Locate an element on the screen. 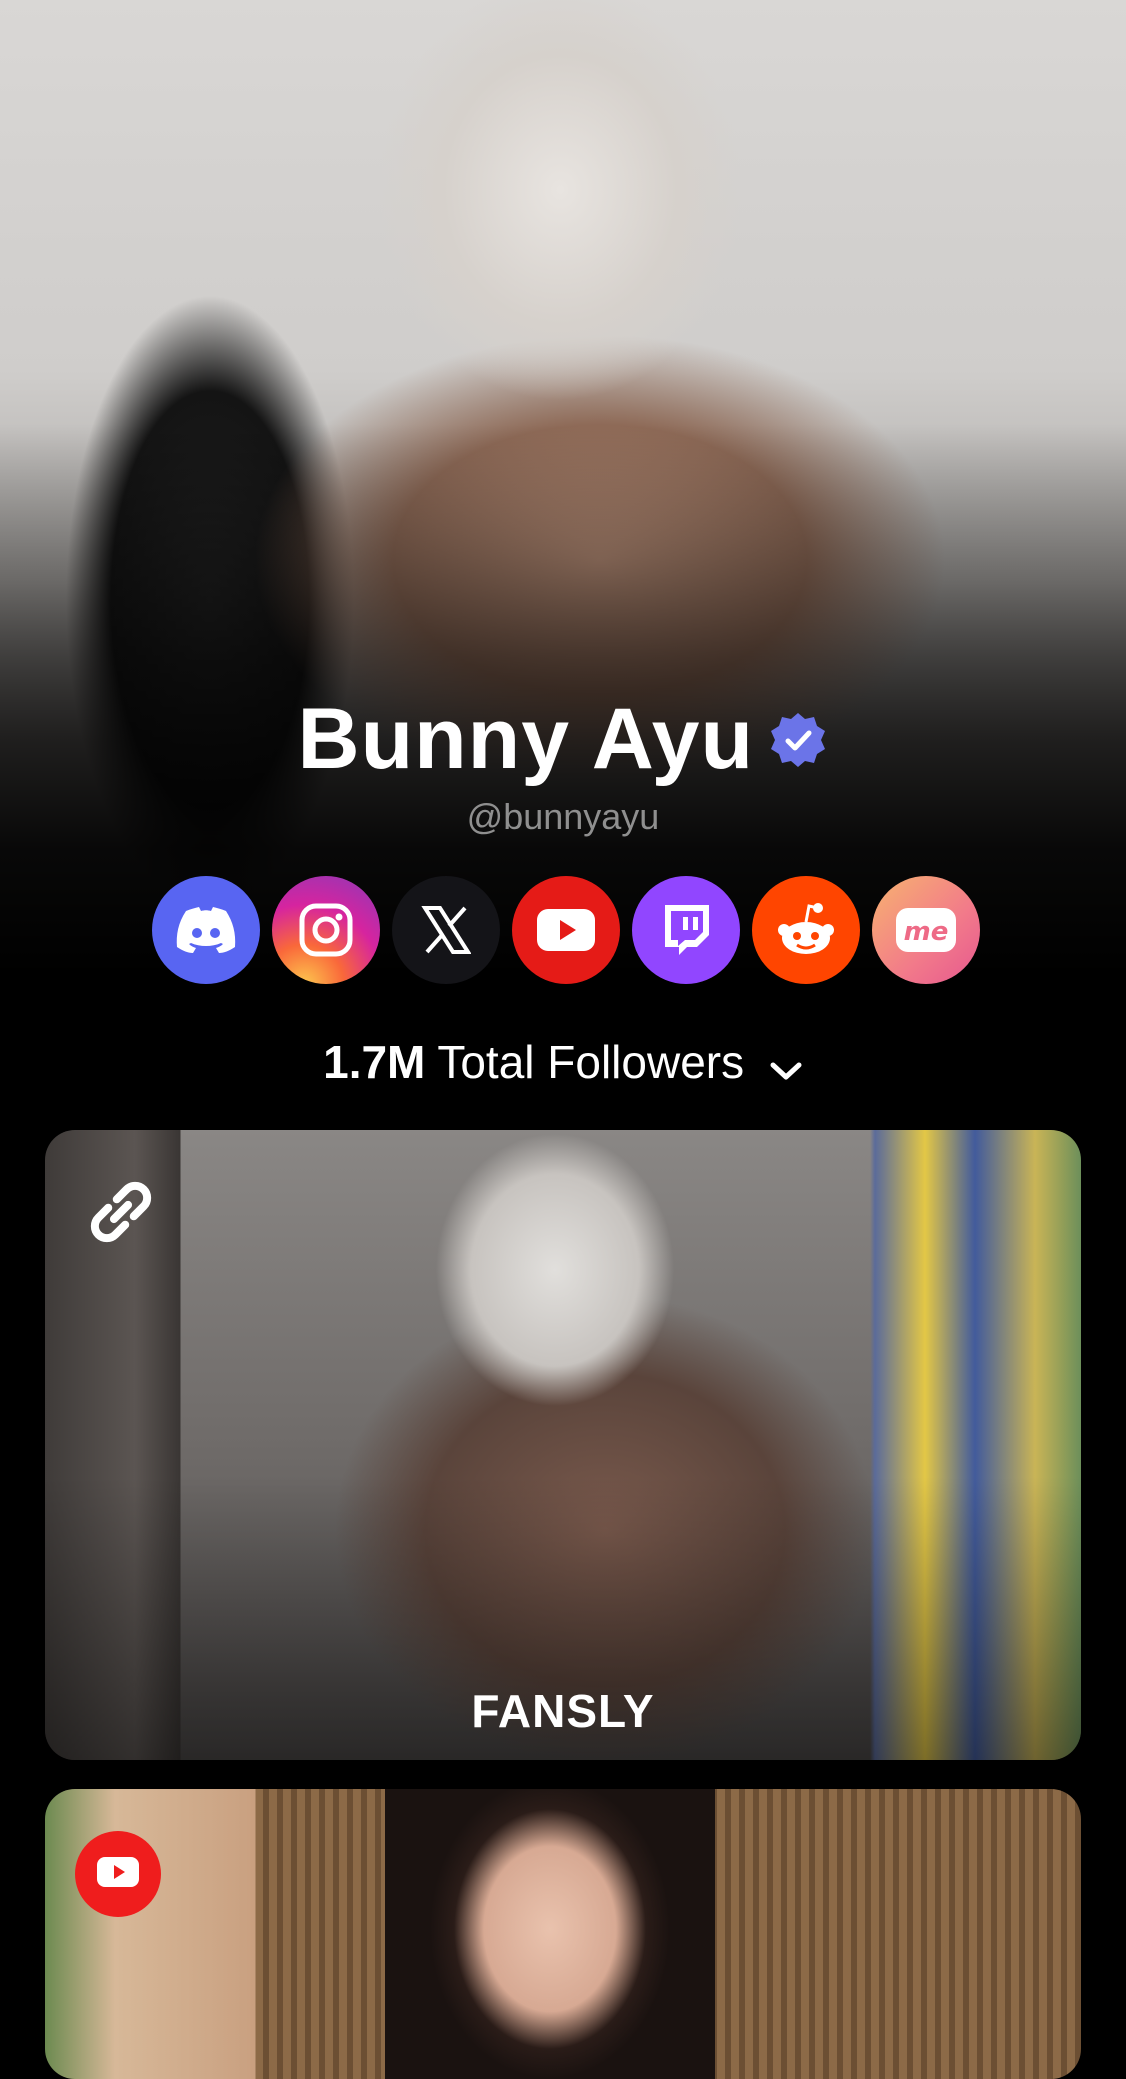 The image size is (1126, 2079). me-icon: me is located at coordinates (926, 930).